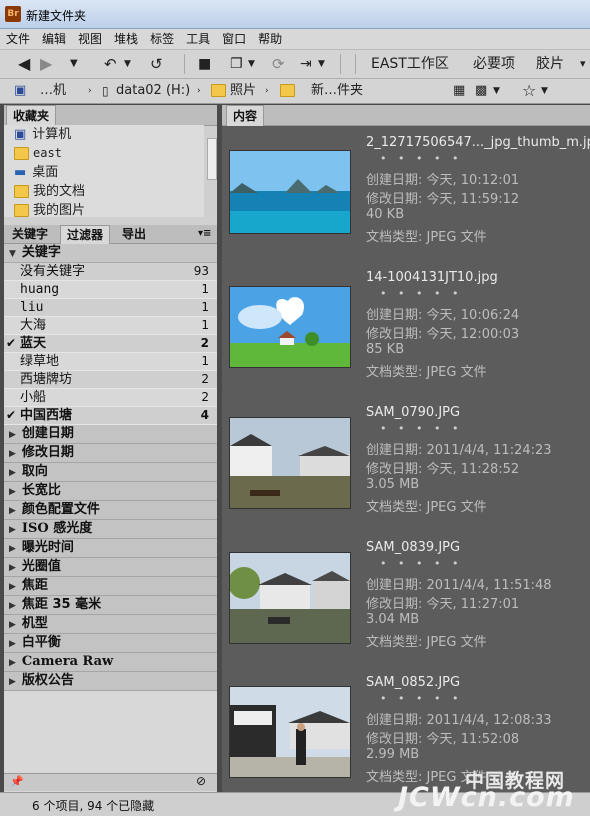 The height and width of the screenshot is (816, 590). What do you see at coordinates (410, 64) in the screenshot?
I see `workspace-east: EAST工作区` at bounding box center [410, 64].